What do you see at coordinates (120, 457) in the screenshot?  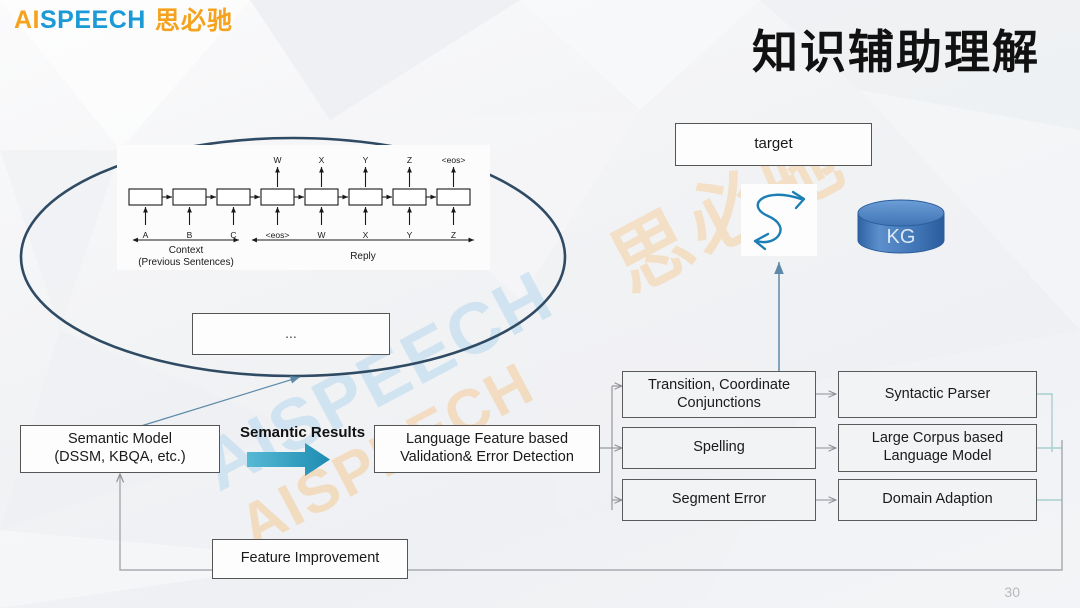 I see `semantic-model-line2: (DSSM, KBQA, etc.)` at bounding box center [120, 457].